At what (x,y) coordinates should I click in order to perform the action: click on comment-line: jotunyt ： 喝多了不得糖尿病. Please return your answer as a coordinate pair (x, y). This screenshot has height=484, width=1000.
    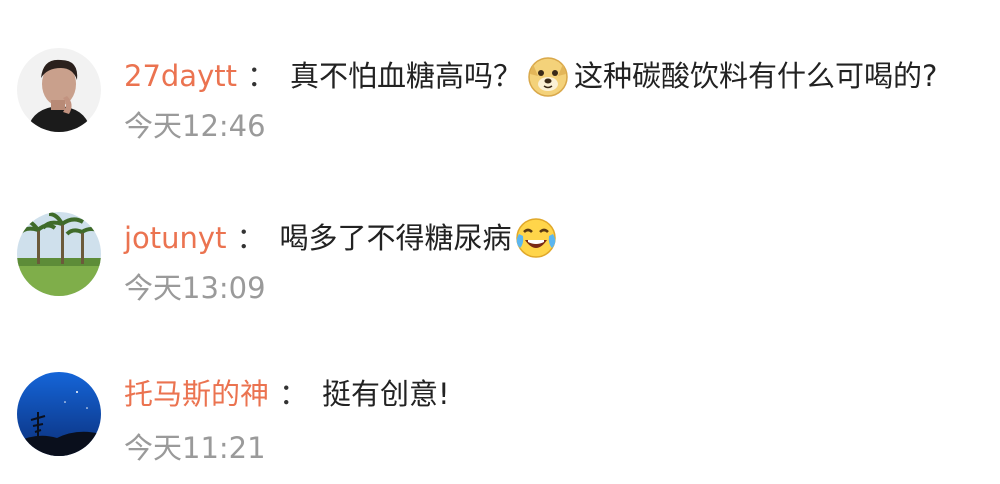
    Looking at the image, I should click on (341, 238).